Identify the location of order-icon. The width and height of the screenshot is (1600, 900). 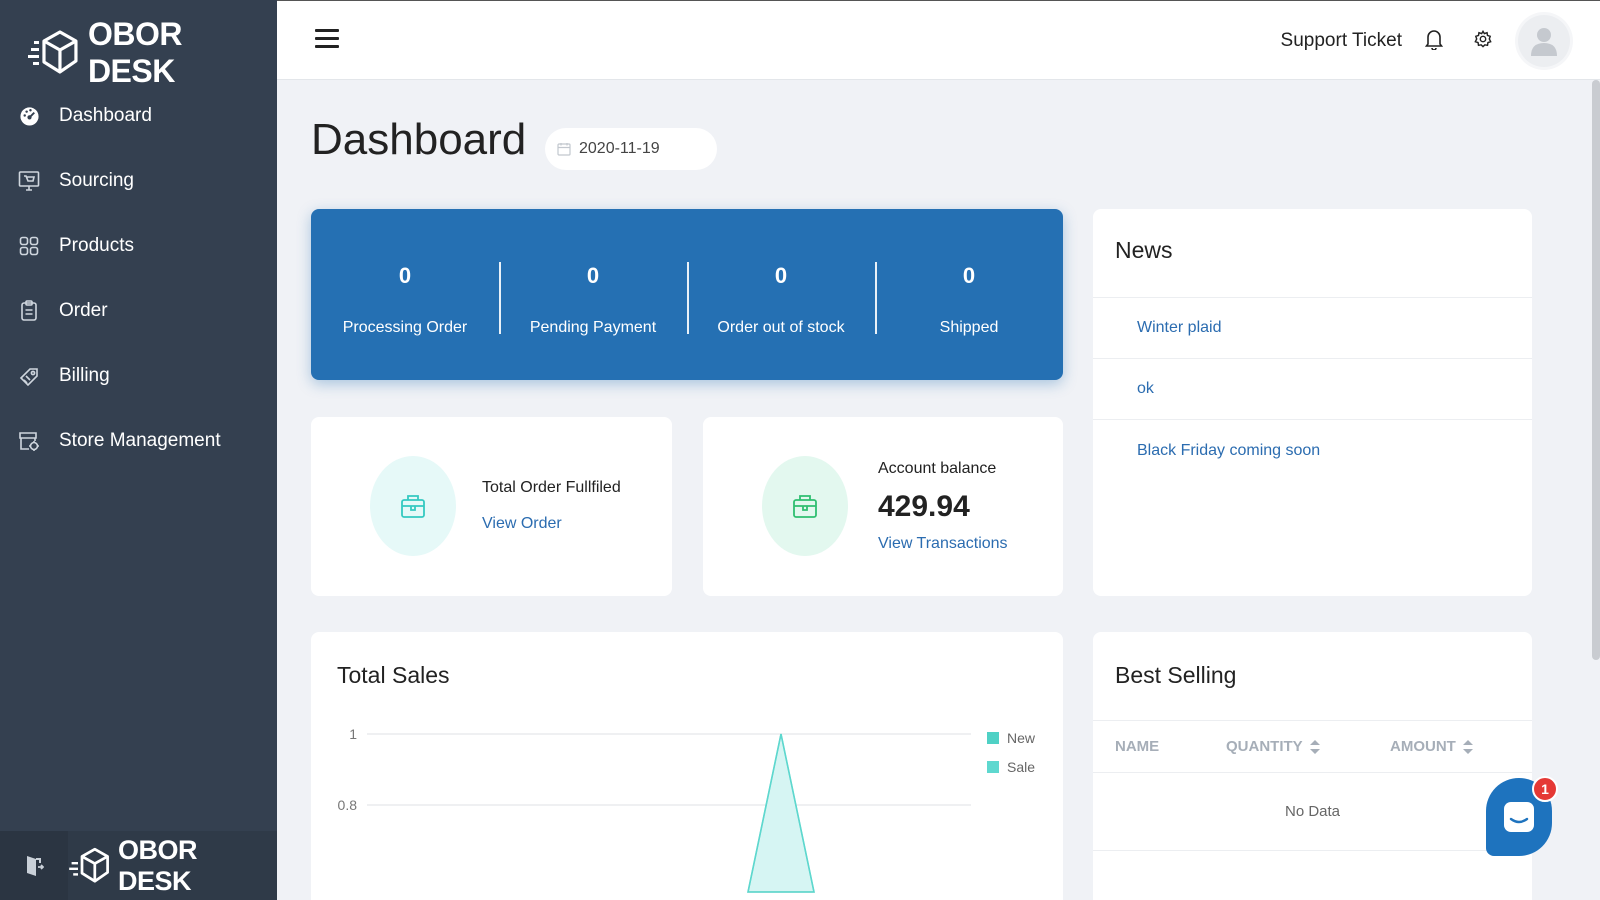
(29, 310).